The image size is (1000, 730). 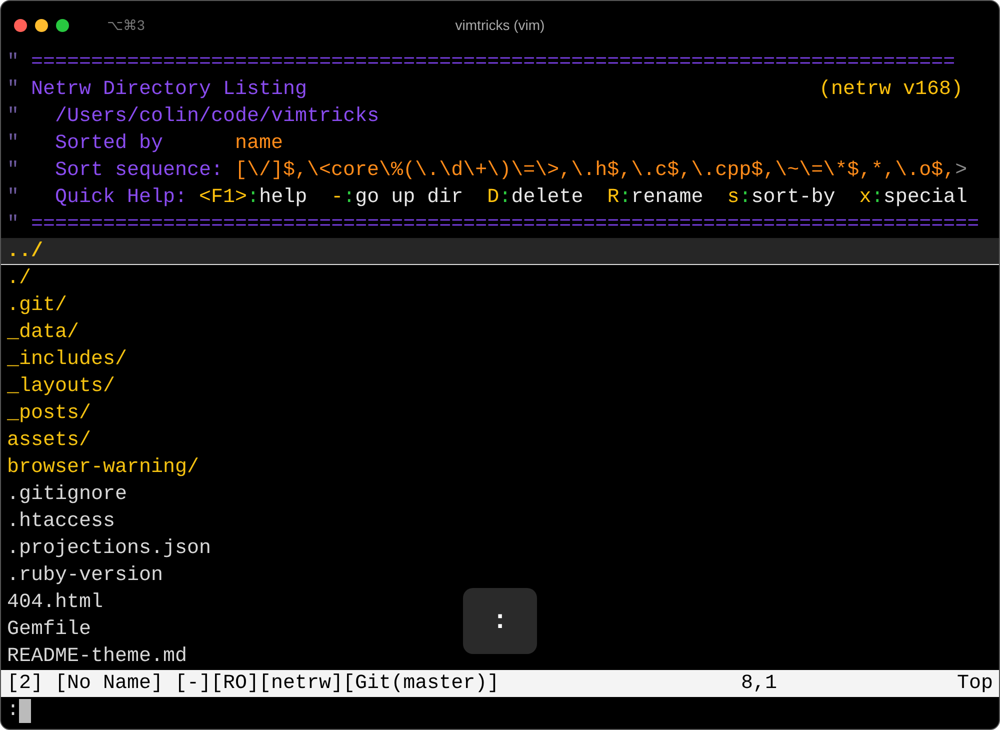 What do you see at coordinates (13, 711) in the screenshot?
I see `command-text: :` at bounding box center [13, 711].